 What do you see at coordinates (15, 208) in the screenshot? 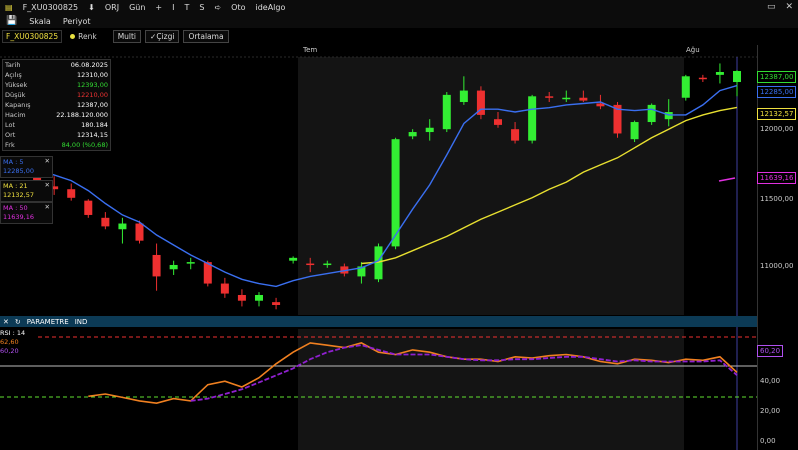
I see `ma50-label: MA : 50` at bounding box center [15, 208].